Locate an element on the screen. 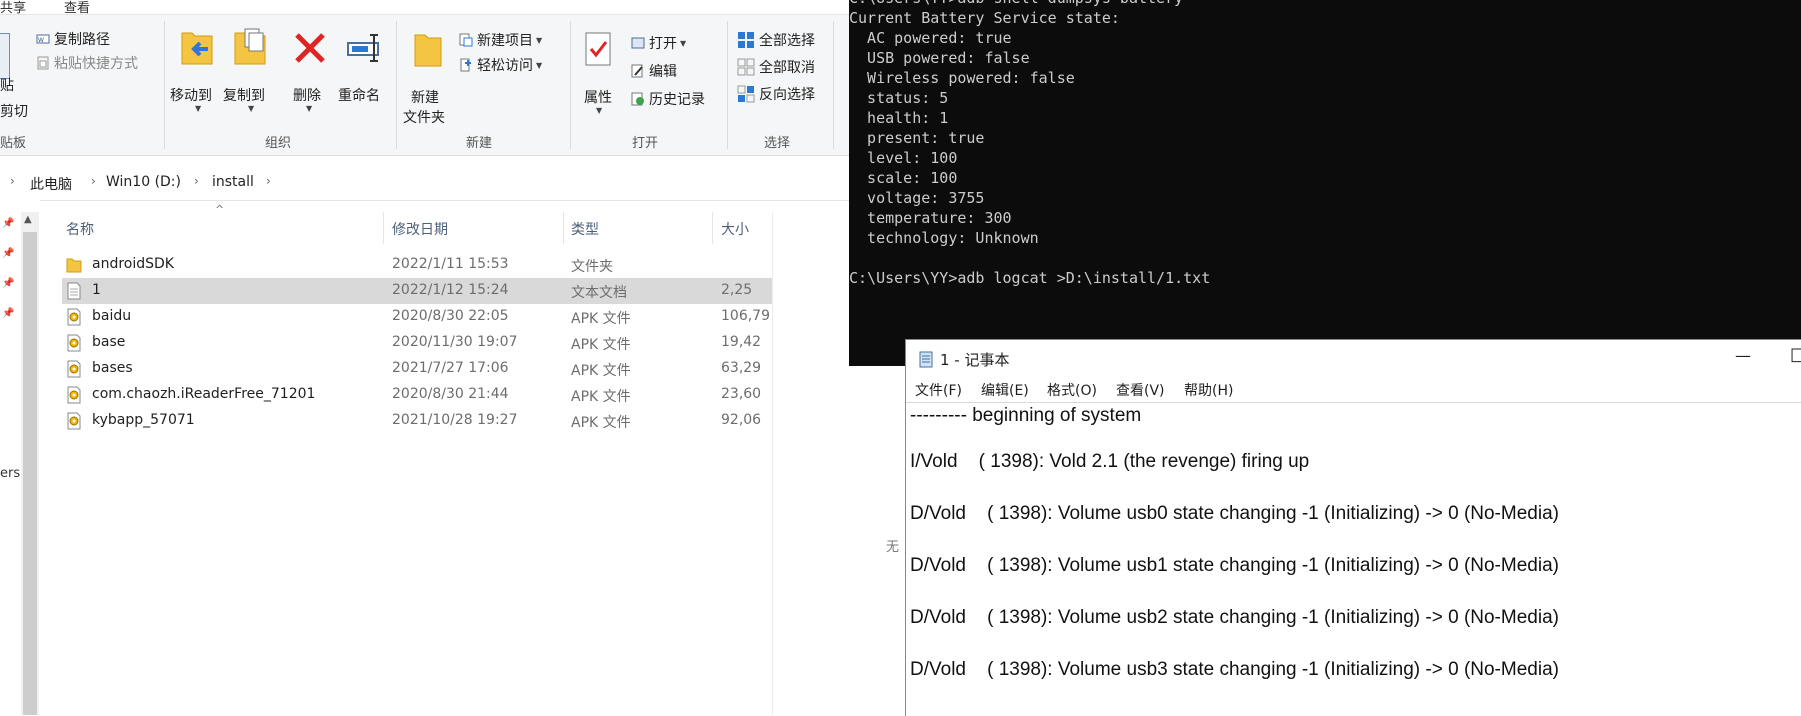 The height and width of the screenshot is (716, 1801). file-date: 2021/7/27 17:06 is located at coordinates (450, 368).